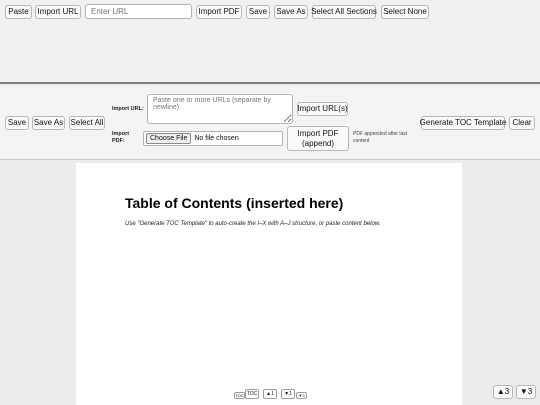 This screenshot has height=405, width=540. What do you see at coordinates (17, 123) in the screenshot?
I see `toolbar-save-button: Save` at bounding box center [17, 123].